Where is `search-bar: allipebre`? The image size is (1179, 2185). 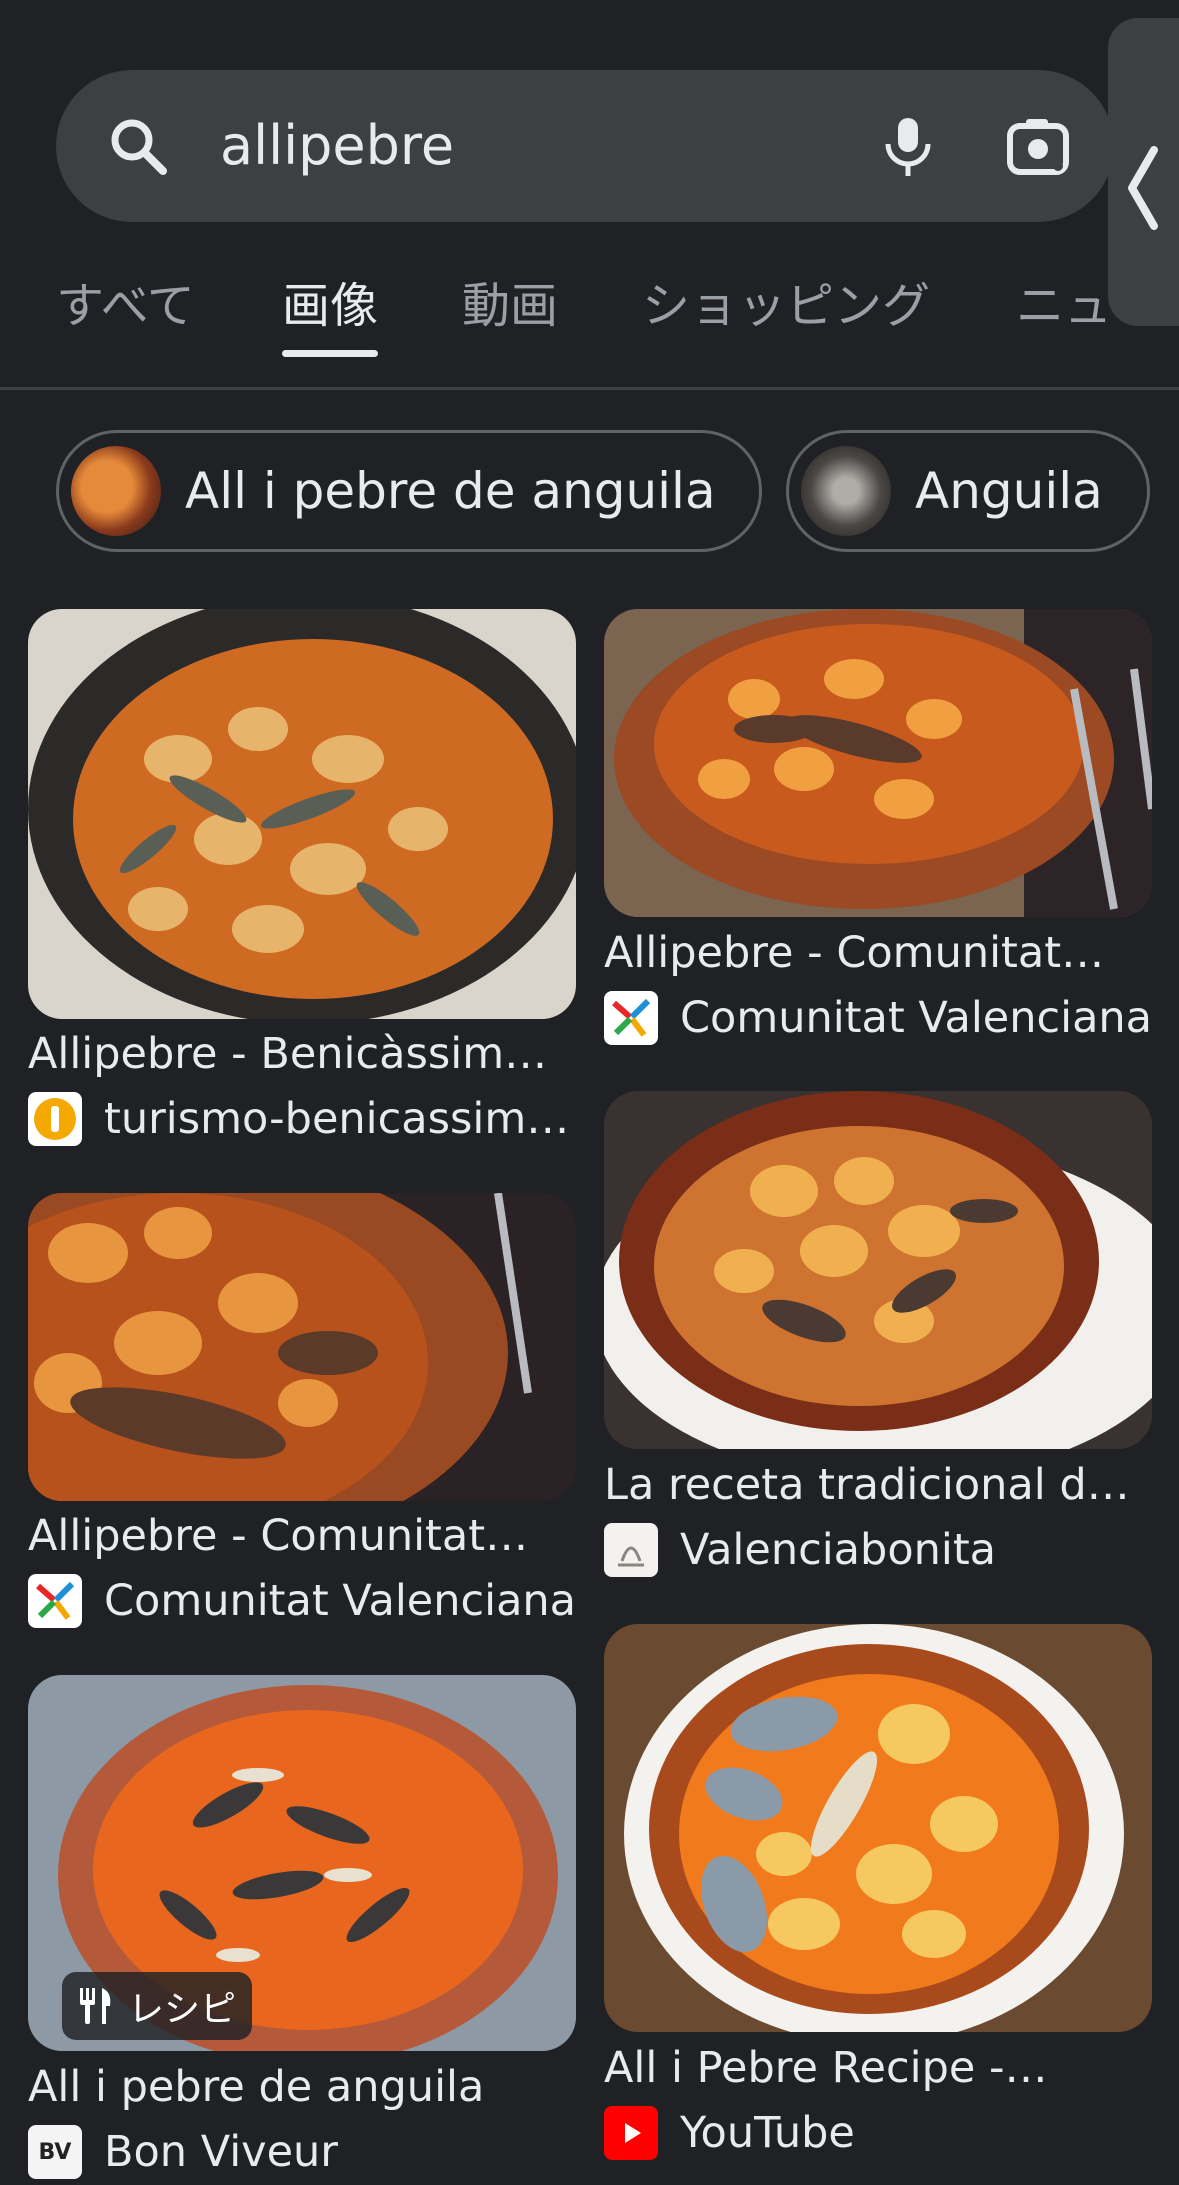
search-bar: allipebre is located at coordinates (585, 146).